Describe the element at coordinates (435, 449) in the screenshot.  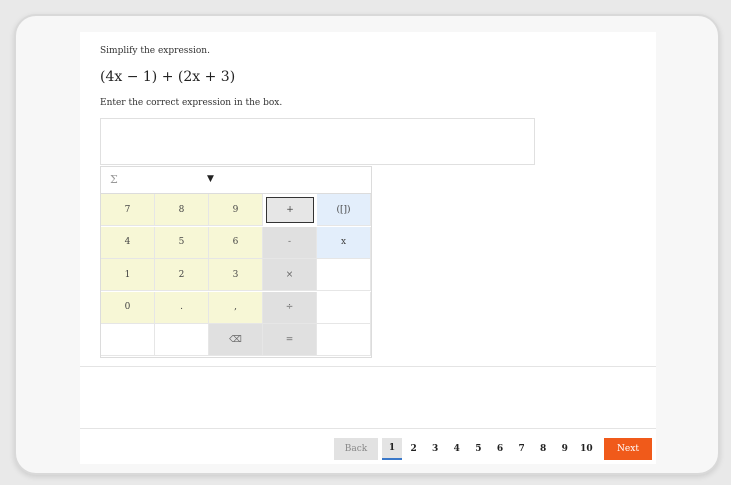
I see `page-number: 3` at that location.